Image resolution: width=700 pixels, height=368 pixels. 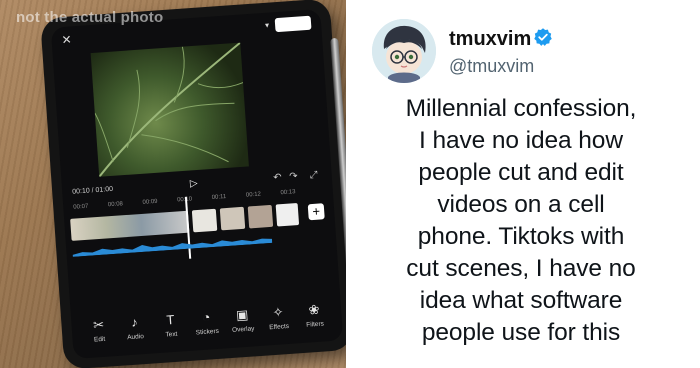 What do you see at coordinates (521, 268) in the screenshot?
I see `tweet-line: cut scenes, I have no` at bounding box center [521, 268].